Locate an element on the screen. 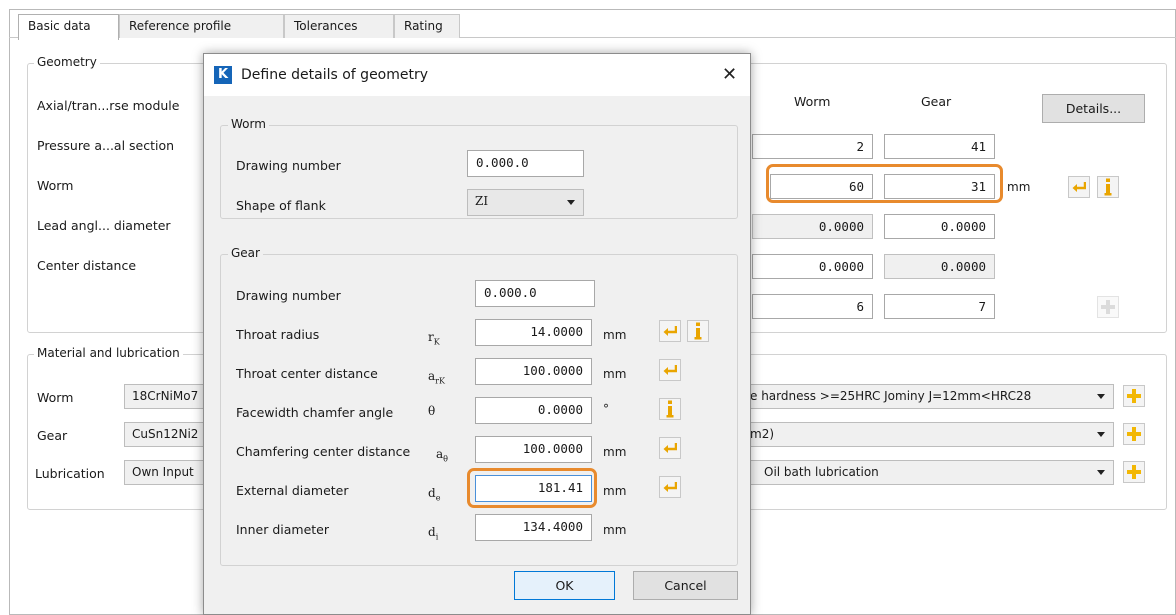  throat-radius-field: 14.0000 is located at coordinates (533, 332).